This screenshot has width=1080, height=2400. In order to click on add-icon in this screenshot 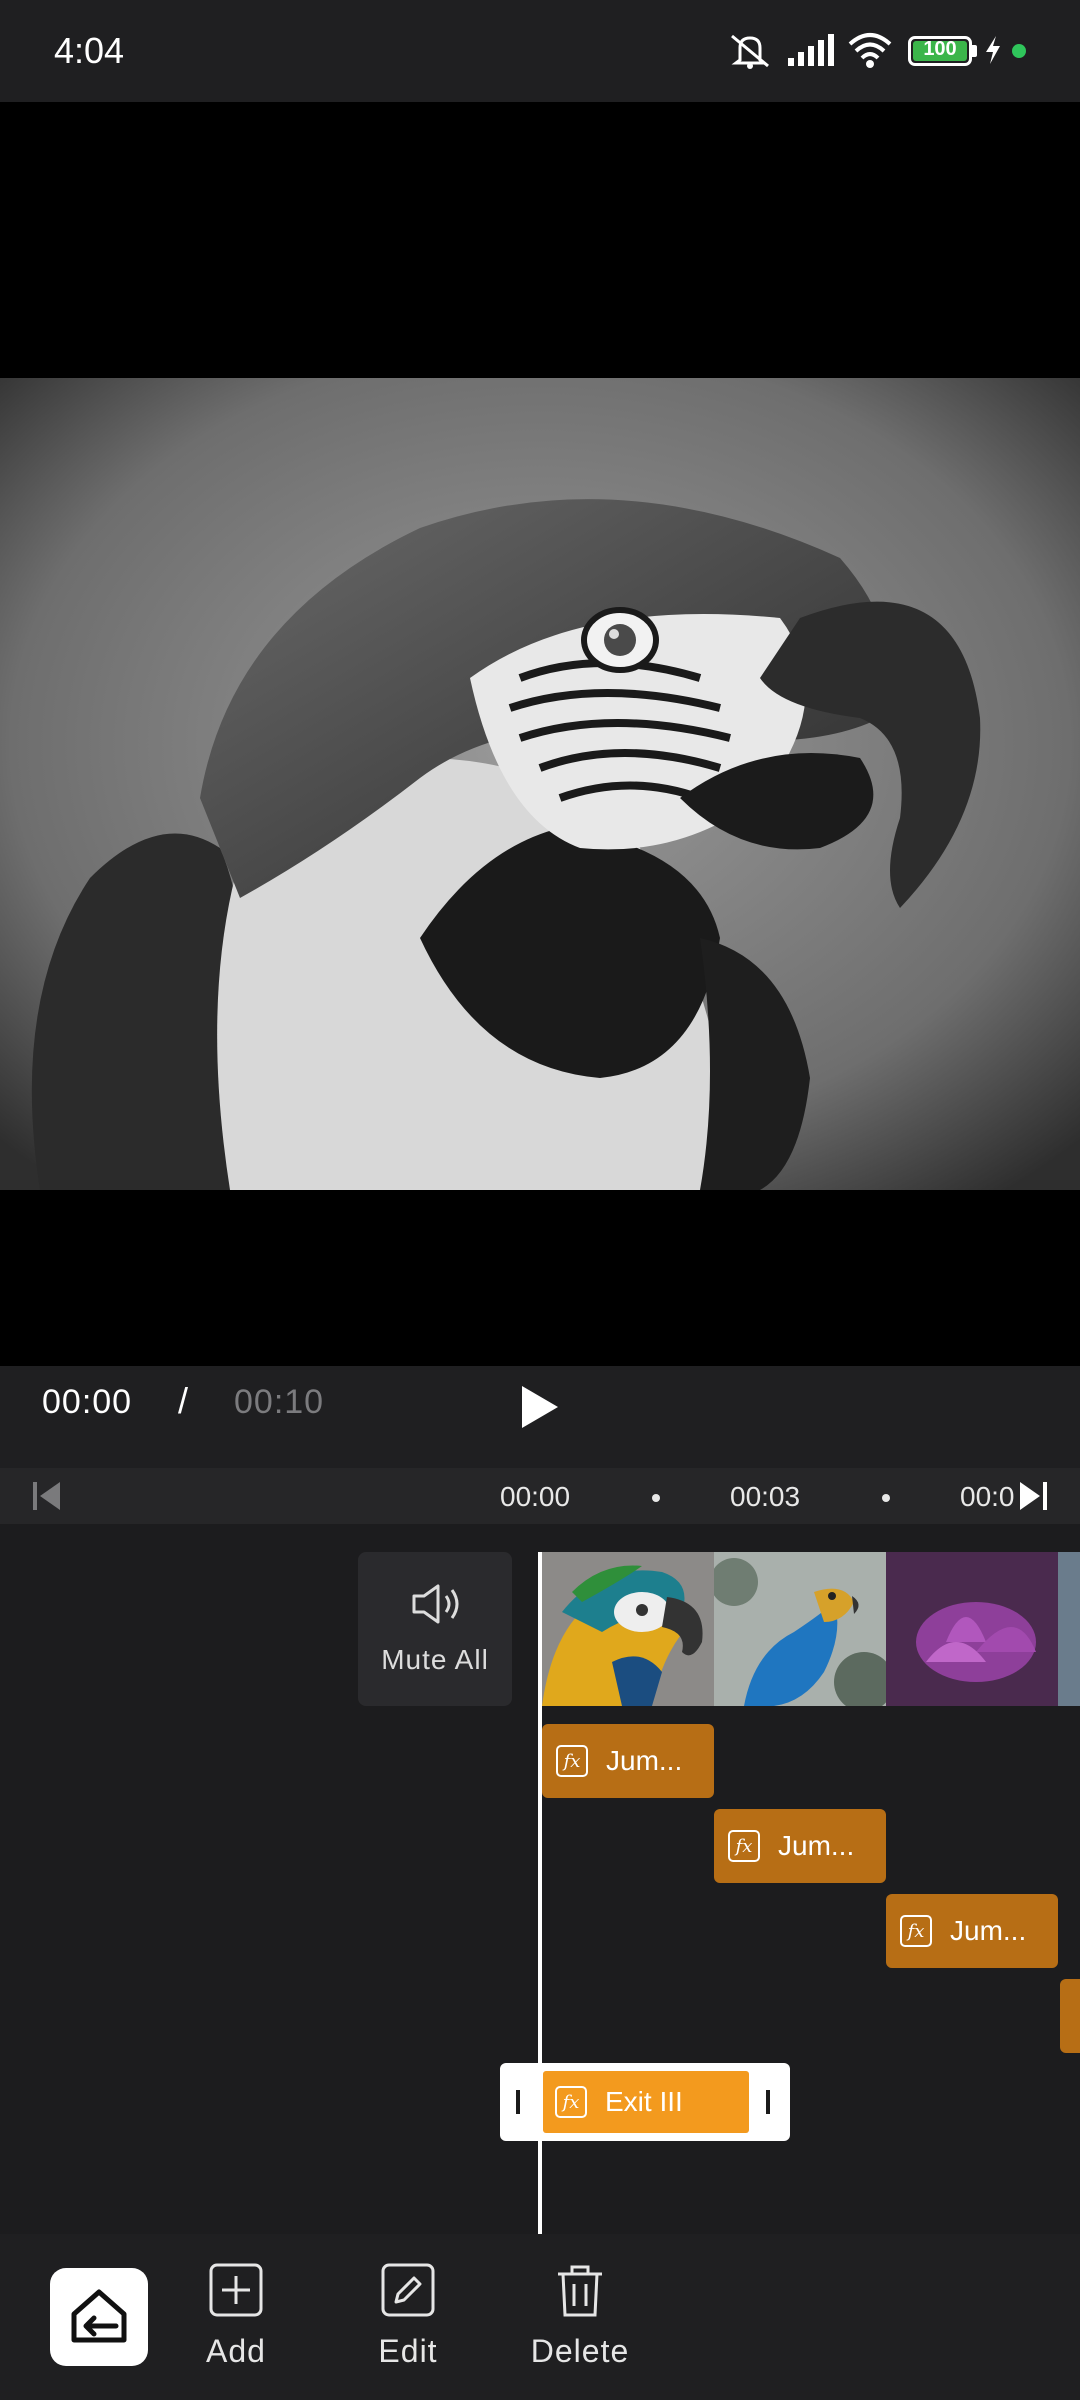, I will do `click(236, 2290)`.